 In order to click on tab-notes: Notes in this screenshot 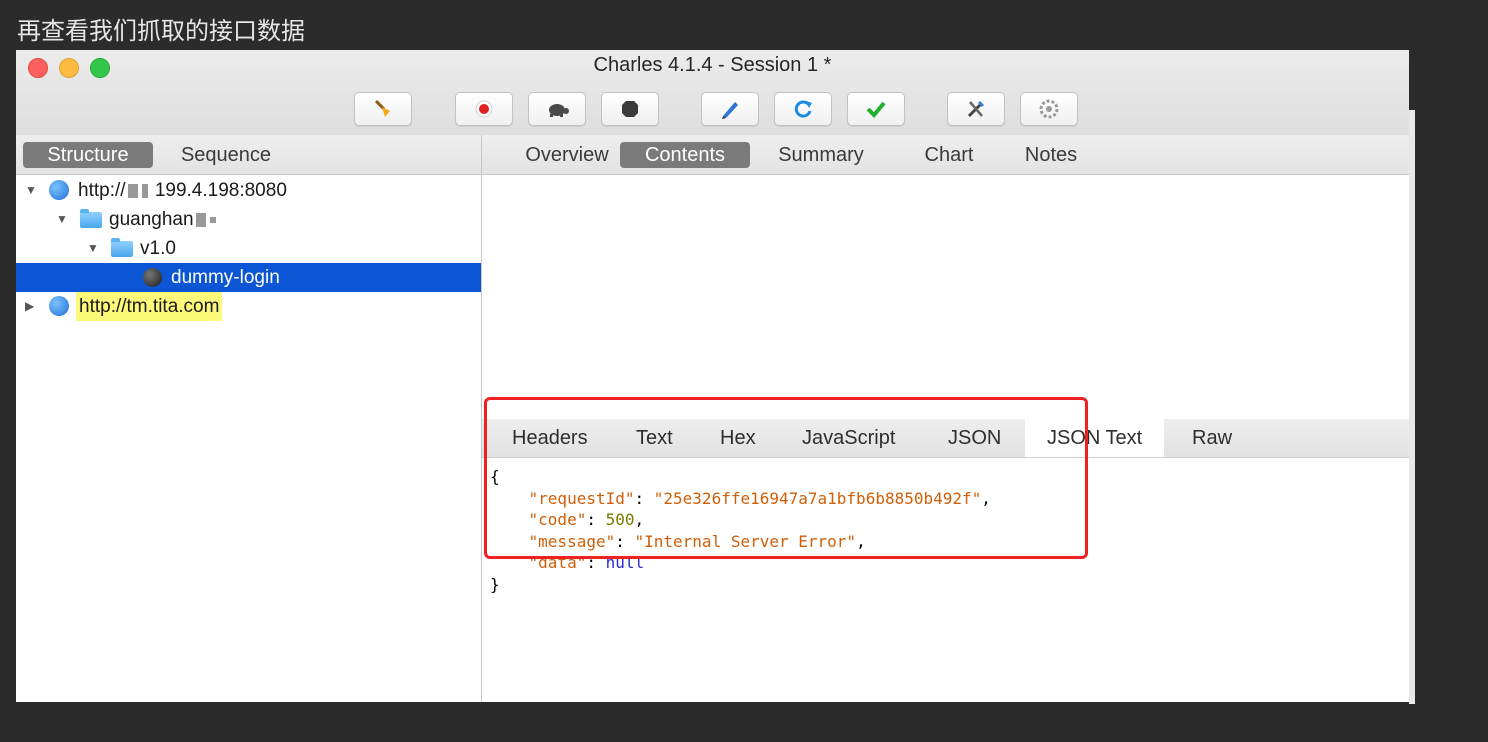, I will do `click(1051, 155)`.